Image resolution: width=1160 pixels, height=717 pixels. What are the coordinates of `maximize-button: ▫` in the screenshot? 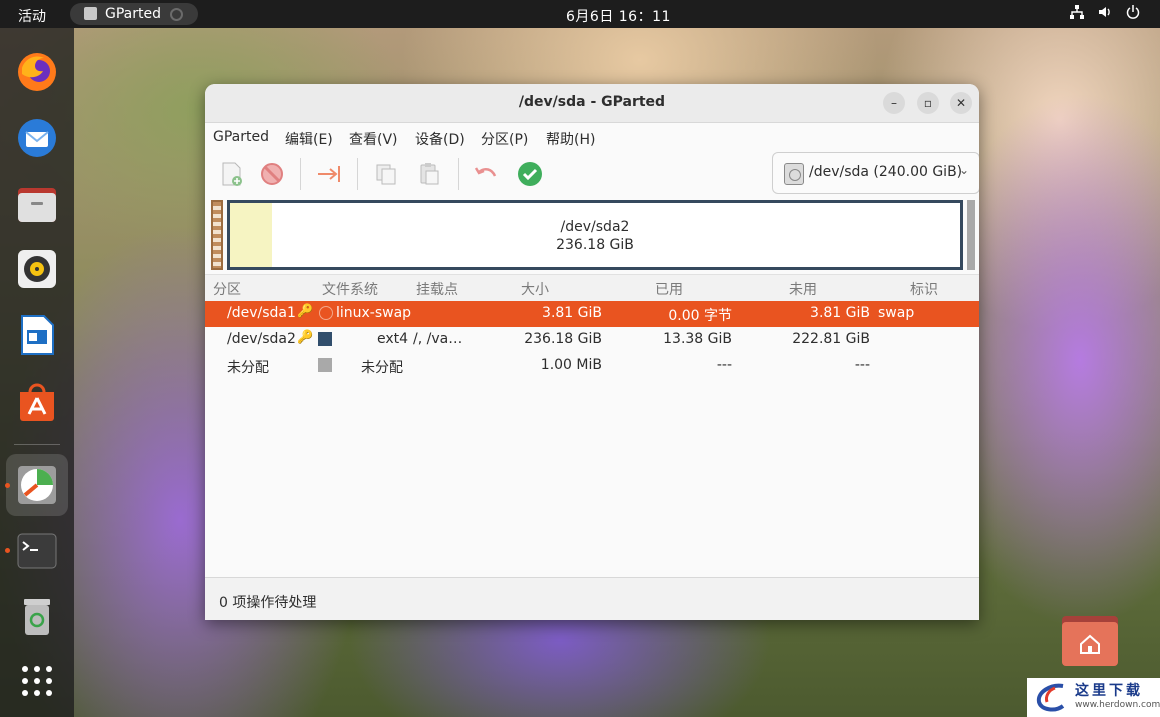 It's located at (928, 103).